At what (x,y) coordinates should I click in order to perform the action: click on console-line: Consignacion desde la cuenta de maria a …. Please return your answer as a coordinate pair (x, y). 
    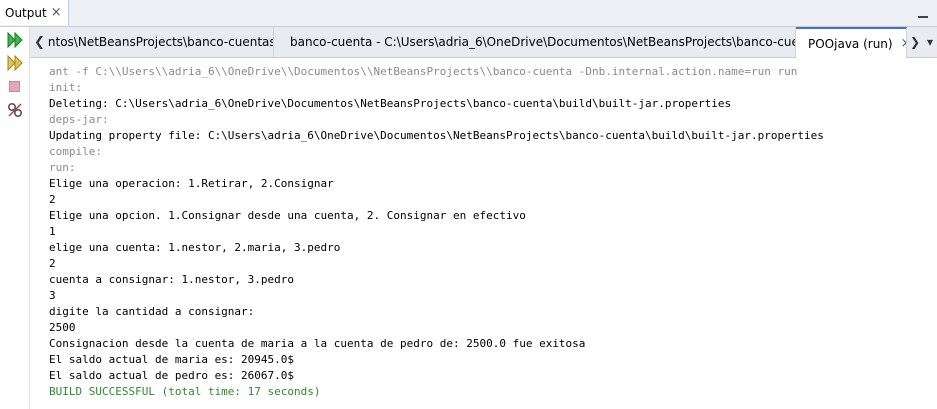
    Looking at the image, I should click on (317, 343).